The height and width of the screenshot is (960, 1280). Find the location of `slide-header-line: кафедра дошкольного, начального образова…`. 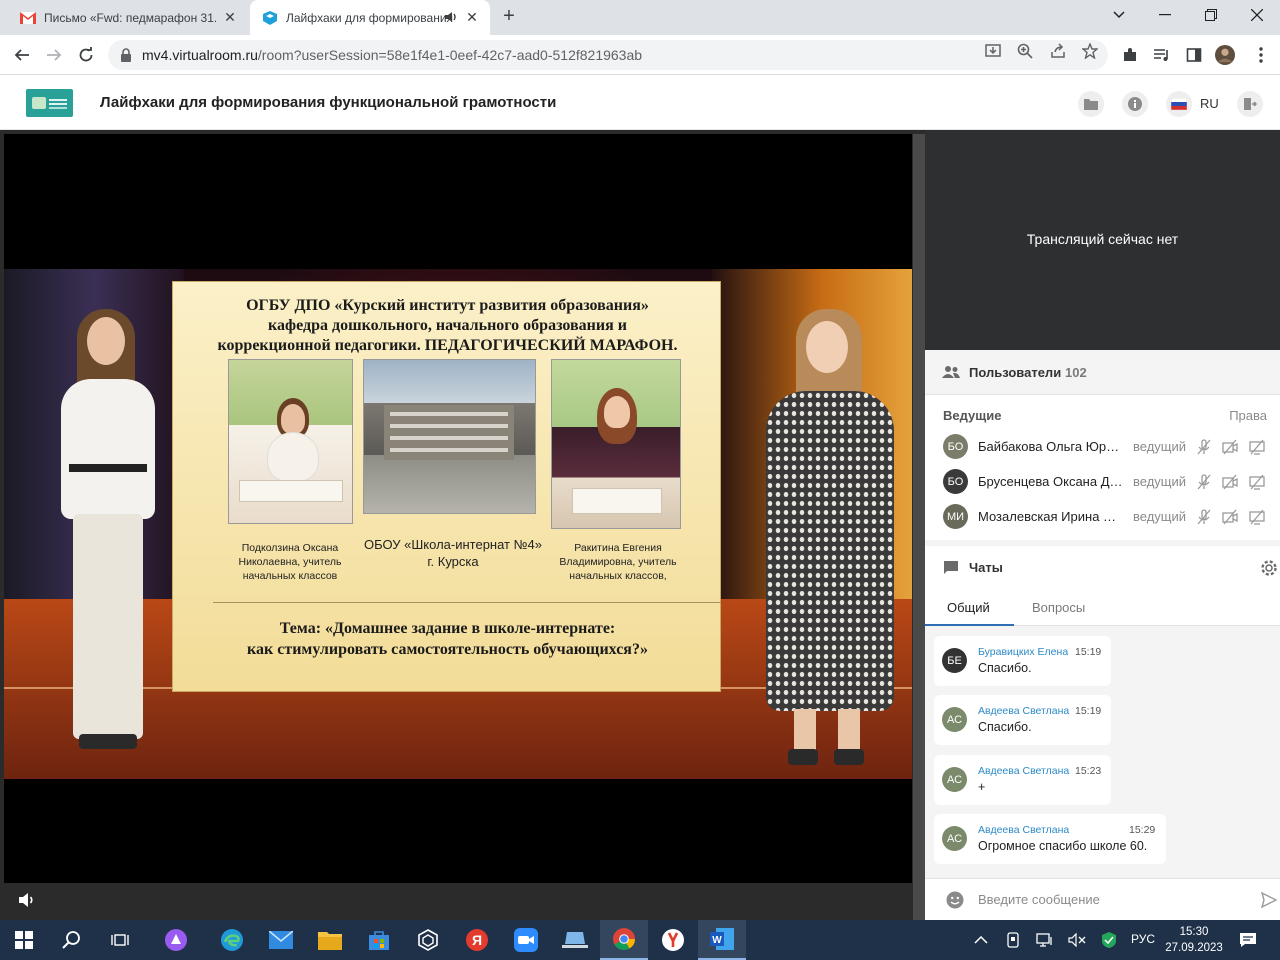

slide-header-line: кафедра дошкольного, начального образова… is located at coordinates (447, 325).